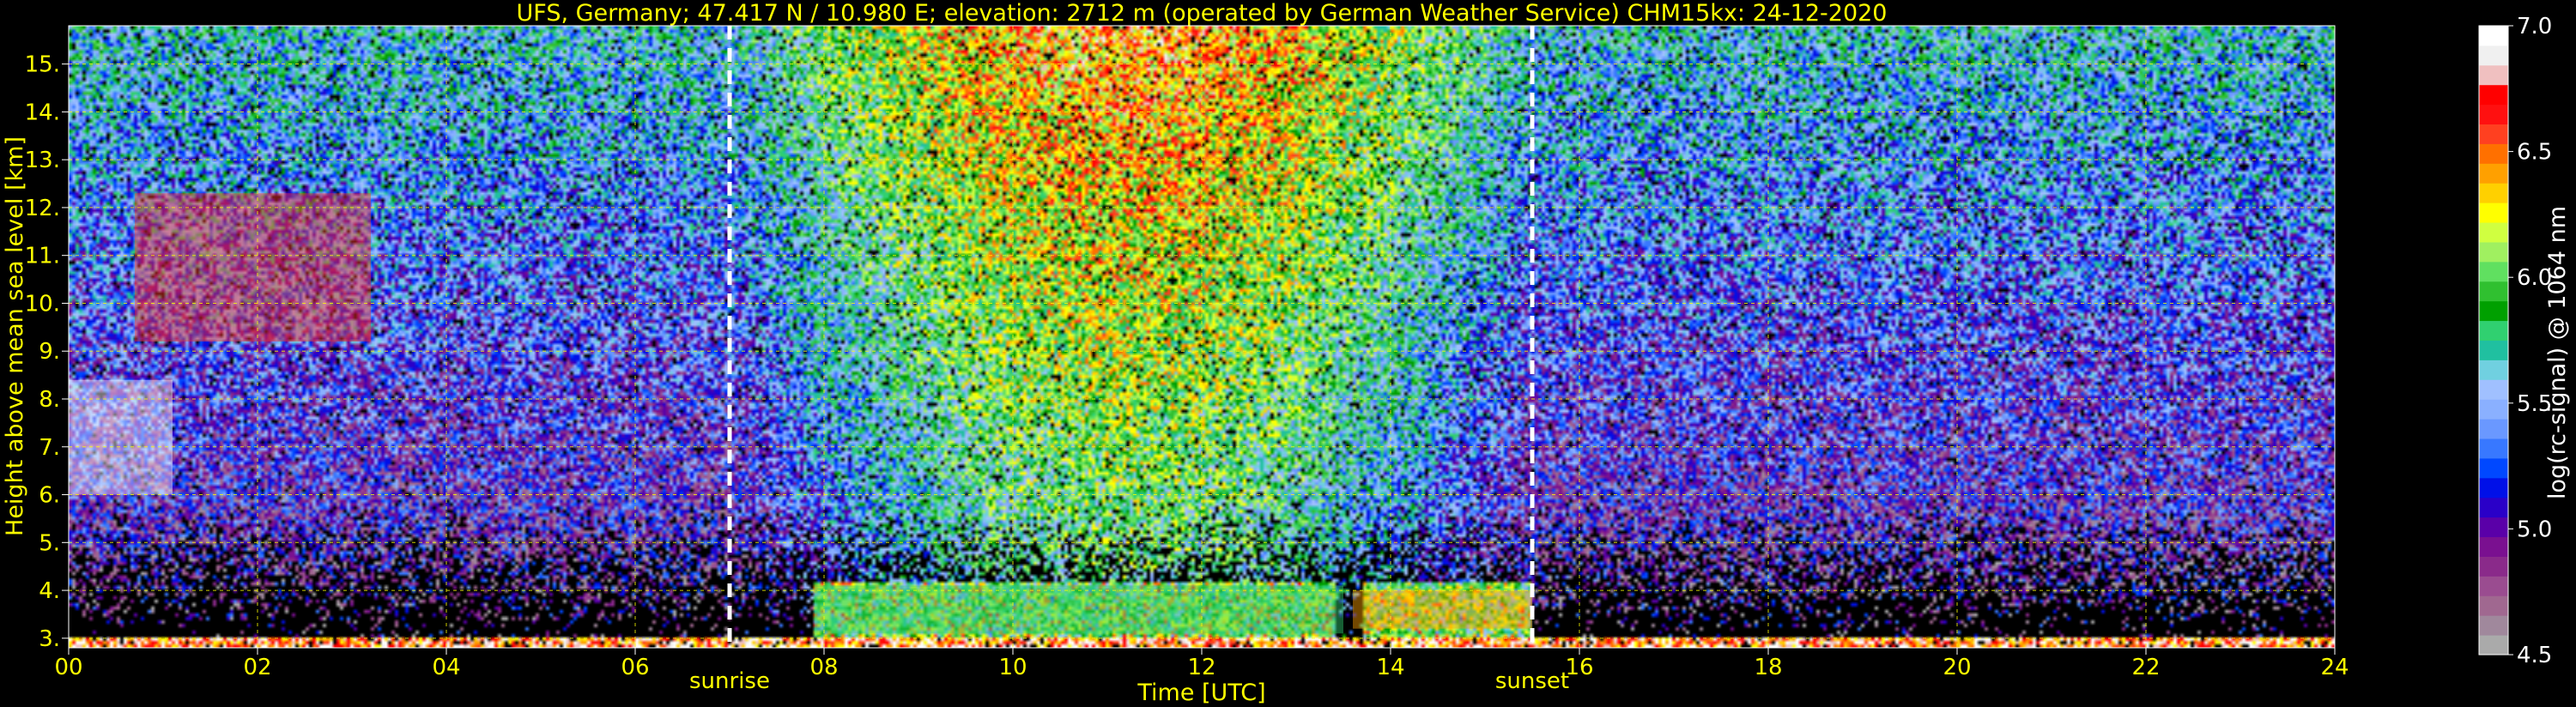  Describe the element at coordinates (823, 667) in the screenshot. I see `x-tick-label: 08` at that location.